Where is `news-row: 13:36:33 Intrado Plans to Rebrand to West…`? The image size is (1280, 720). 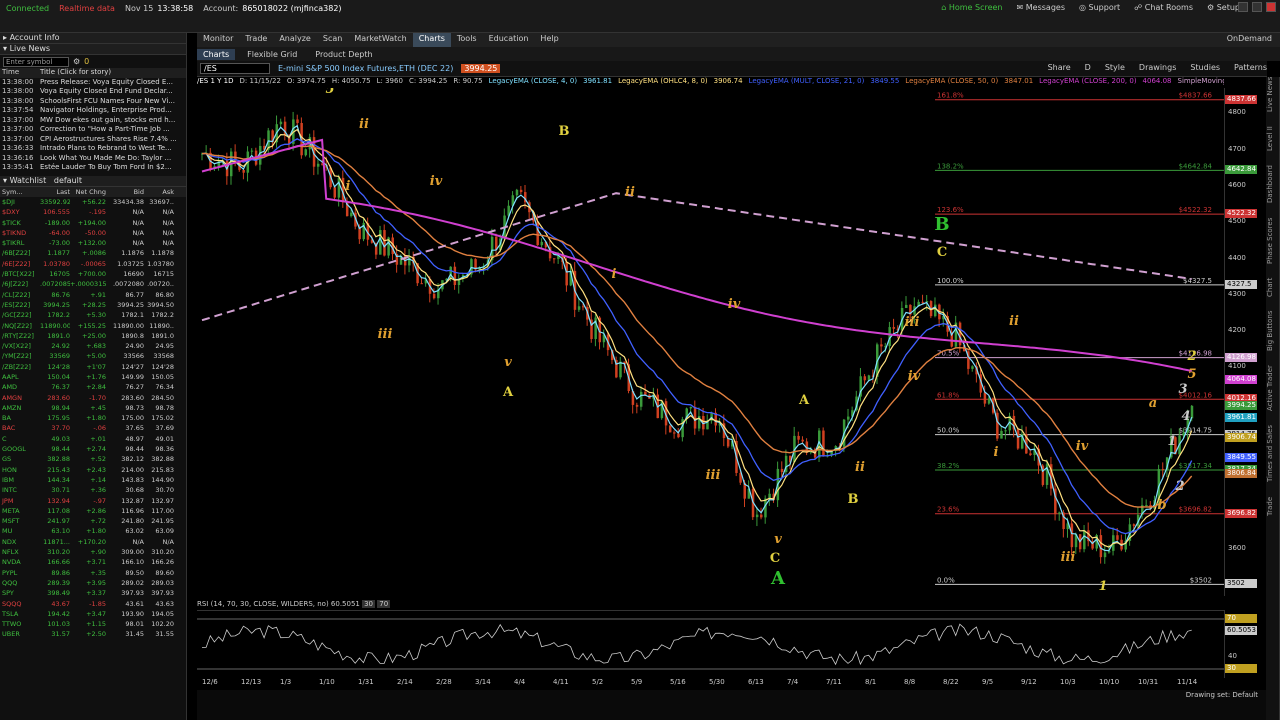 news-row: 13:36:33 Intrado Plans to Rebrand to West… is located at coordinates (93, 149).